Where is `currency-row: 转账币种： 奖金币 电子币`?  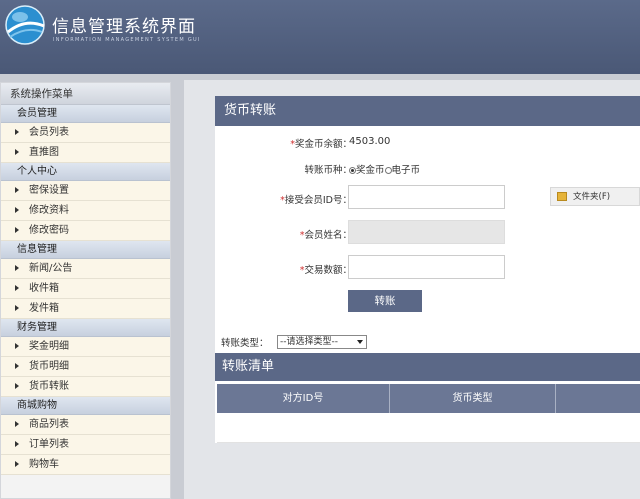
currency-row: 转账币种： 奖金币 电子币 is located at coordinates (427, 169).